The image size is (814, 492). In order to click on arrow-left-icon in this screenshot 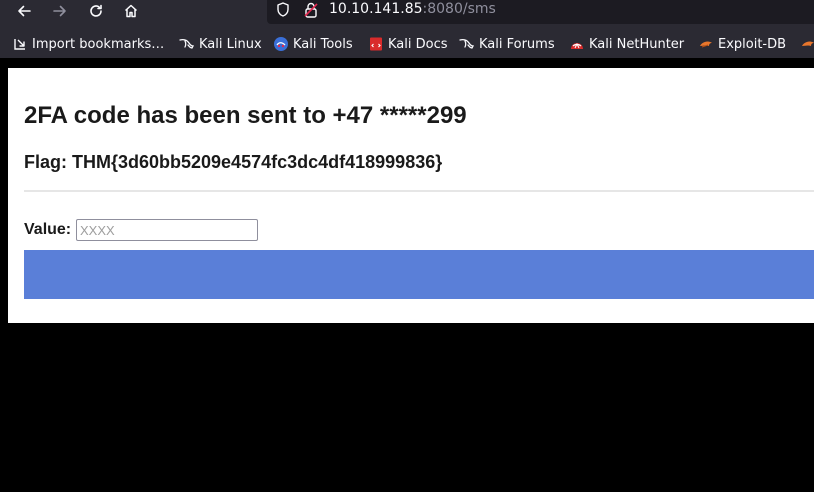, I will do `click(24, 11)`.